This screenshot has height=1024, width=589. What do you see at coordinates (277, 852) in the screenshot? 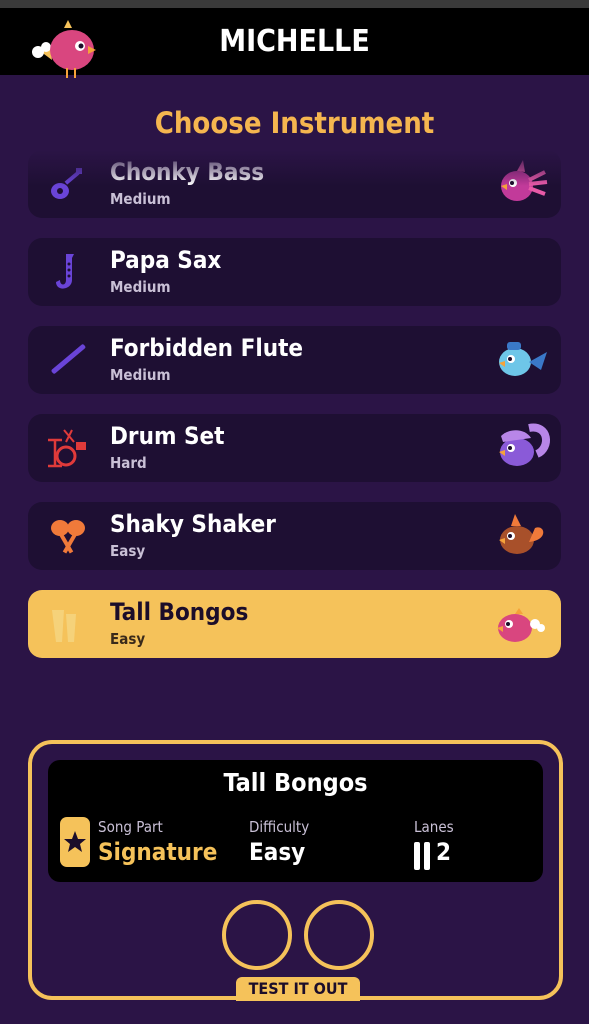
I see `difficulty-value: Easy` at bounding box center [277, 852].